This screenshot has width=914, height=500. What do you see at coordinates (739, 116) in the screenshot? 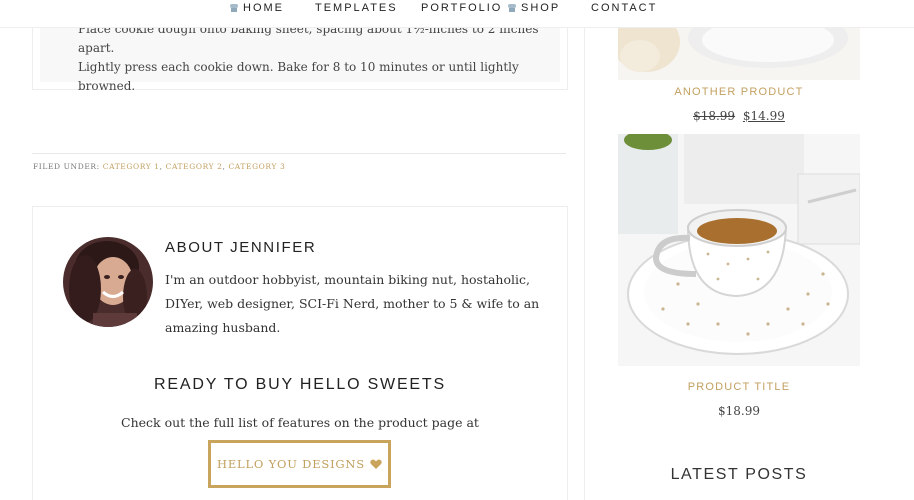
I see `product-price: $18.99 $14.99` at bounding box center [739, 116].